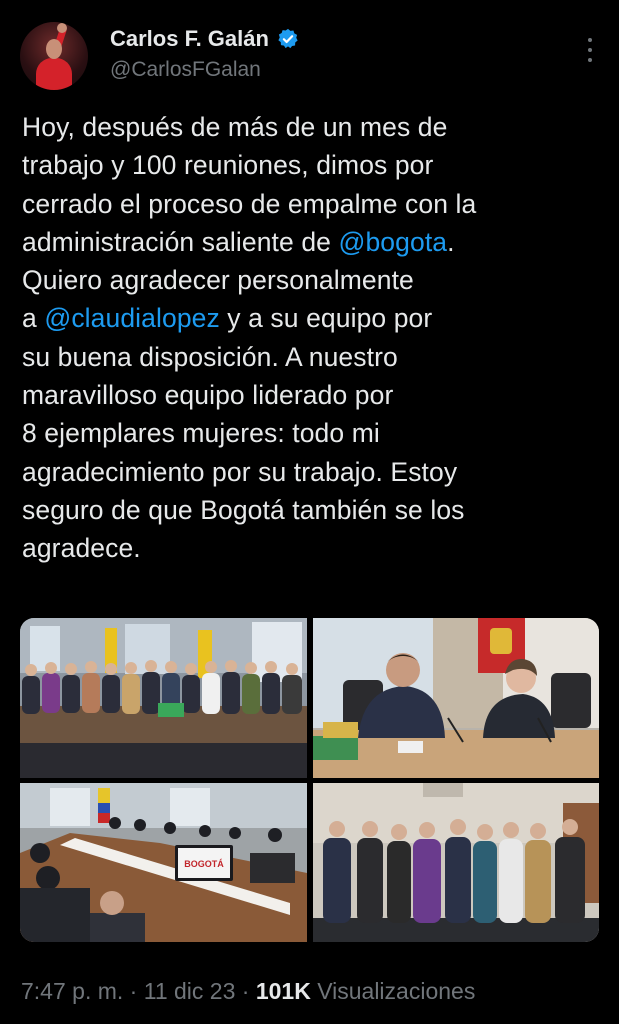 Image resolution: width=619 pixels, height=1024 pixels. I want to click on tweet-text-segment: cerrado el proceso de empalme con la, so click(249, 203).